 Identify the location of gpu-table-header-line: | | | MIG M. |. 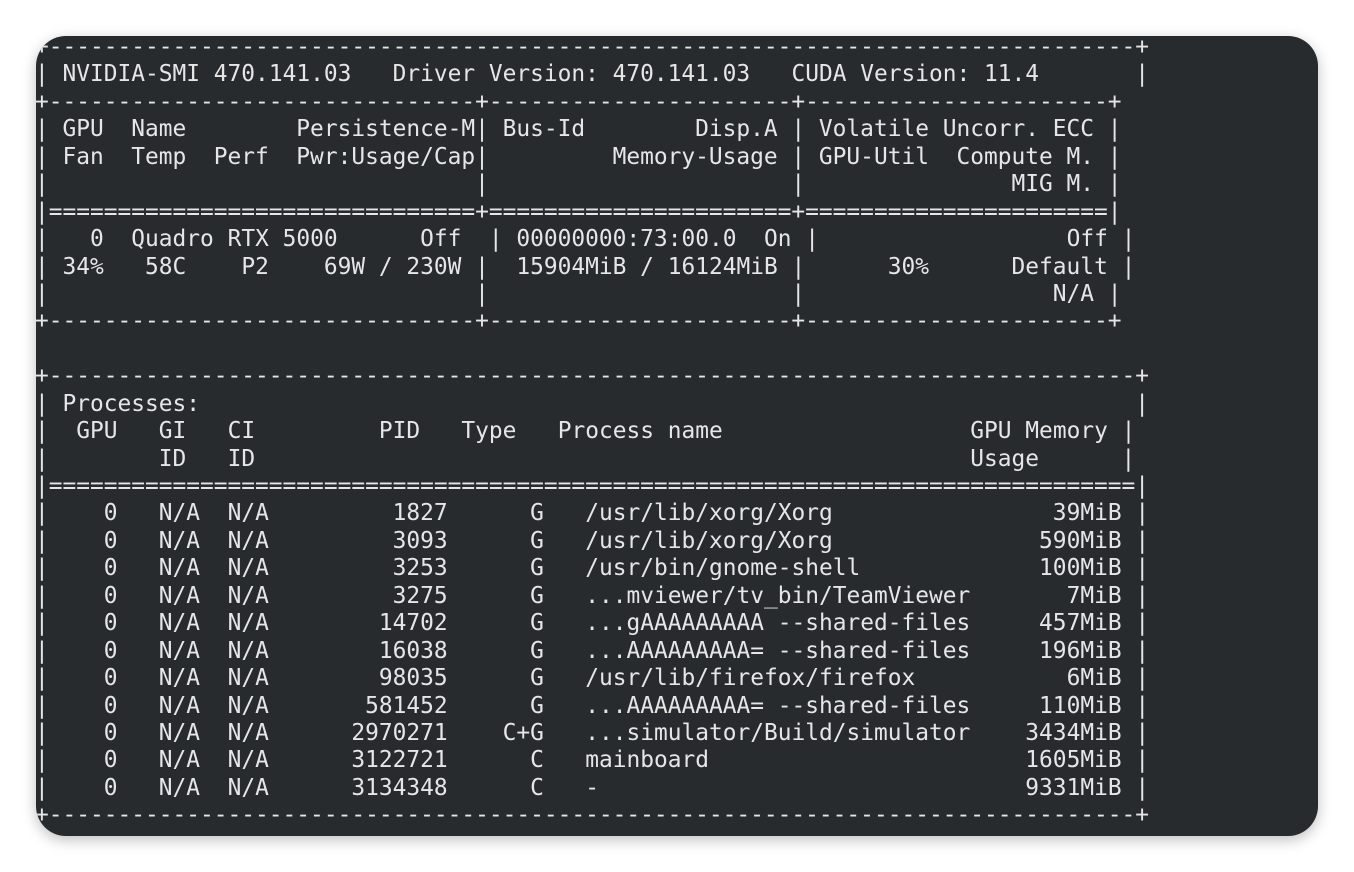
(592, 184).